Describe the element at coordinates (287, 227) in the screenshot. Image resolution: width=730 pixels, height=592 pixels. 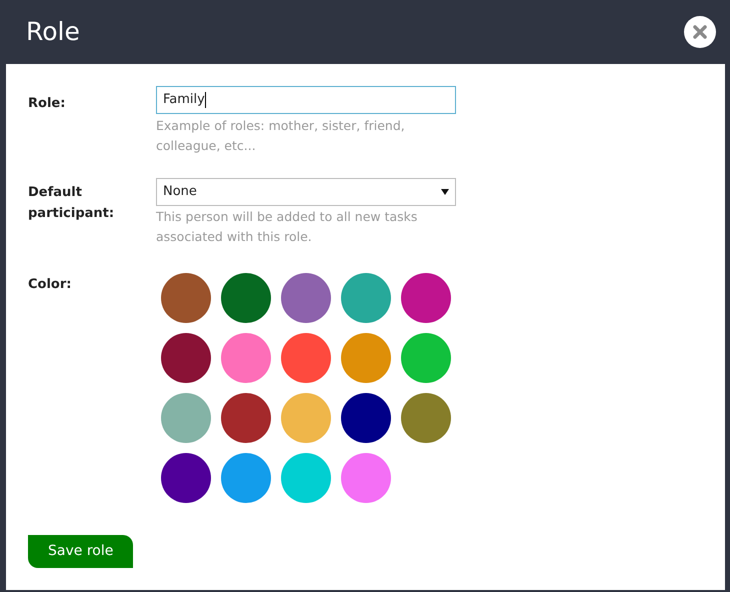
I see `default-participant-hint: This person will be added to all new tasks associated with this role.` at that location.